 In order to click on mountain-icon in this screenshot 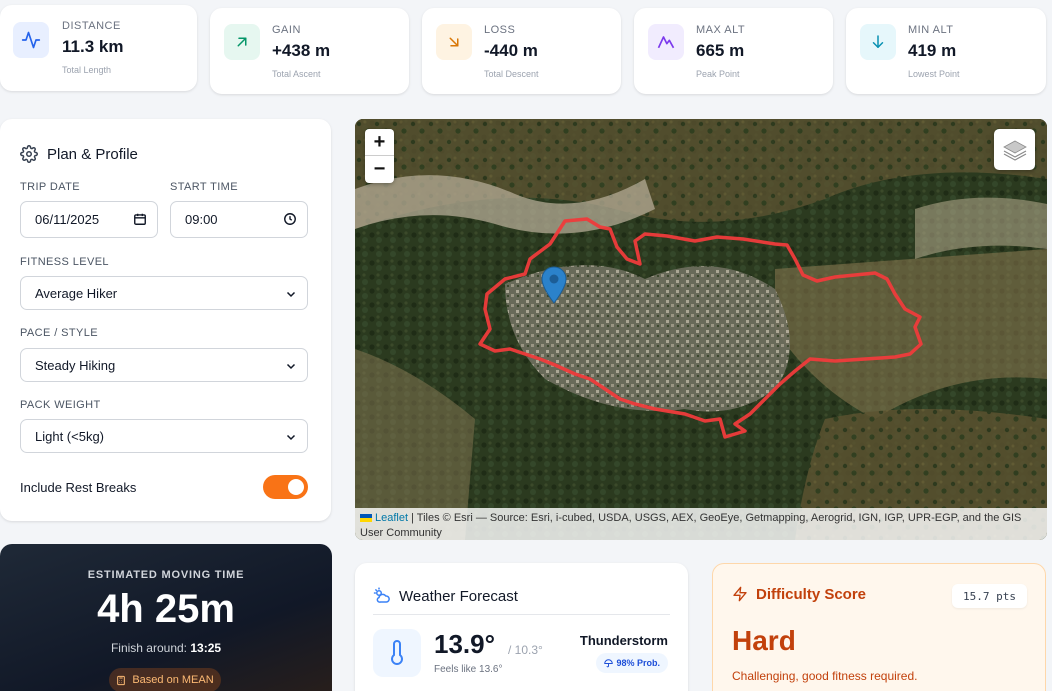, I will do `click(666, 42)`.